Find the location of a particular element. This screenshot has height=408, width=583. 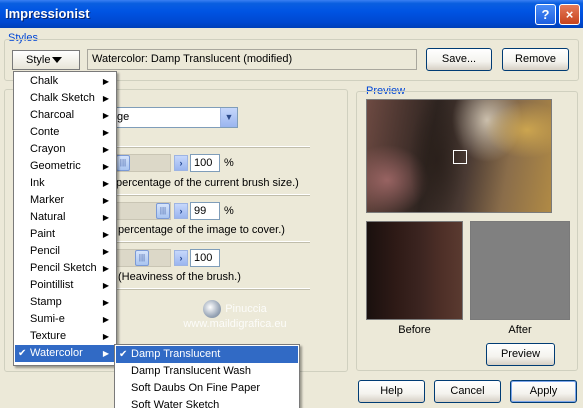

before-label: Before is located at coordinates (414, 330).